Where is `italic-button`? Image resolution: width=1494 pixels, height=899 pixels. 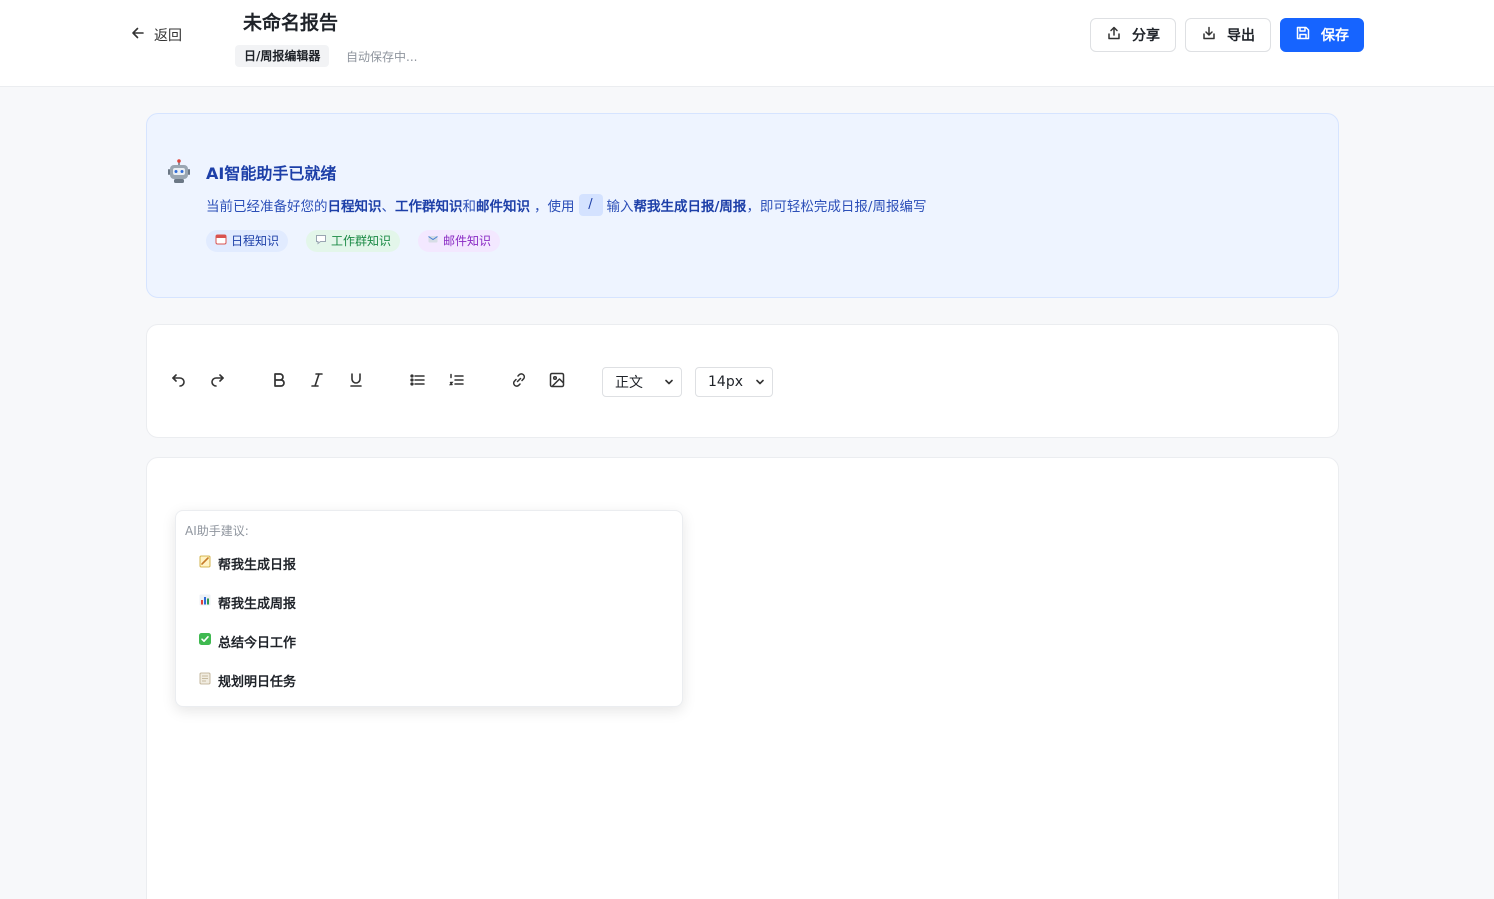 italic-button is located at coordinates (317, 382).